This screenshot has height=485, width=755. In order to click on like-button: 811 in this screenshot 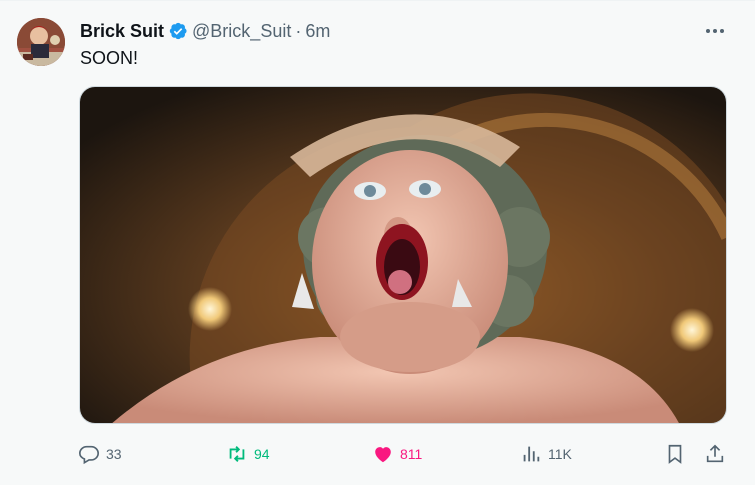, I will do `click(397, 454)`.